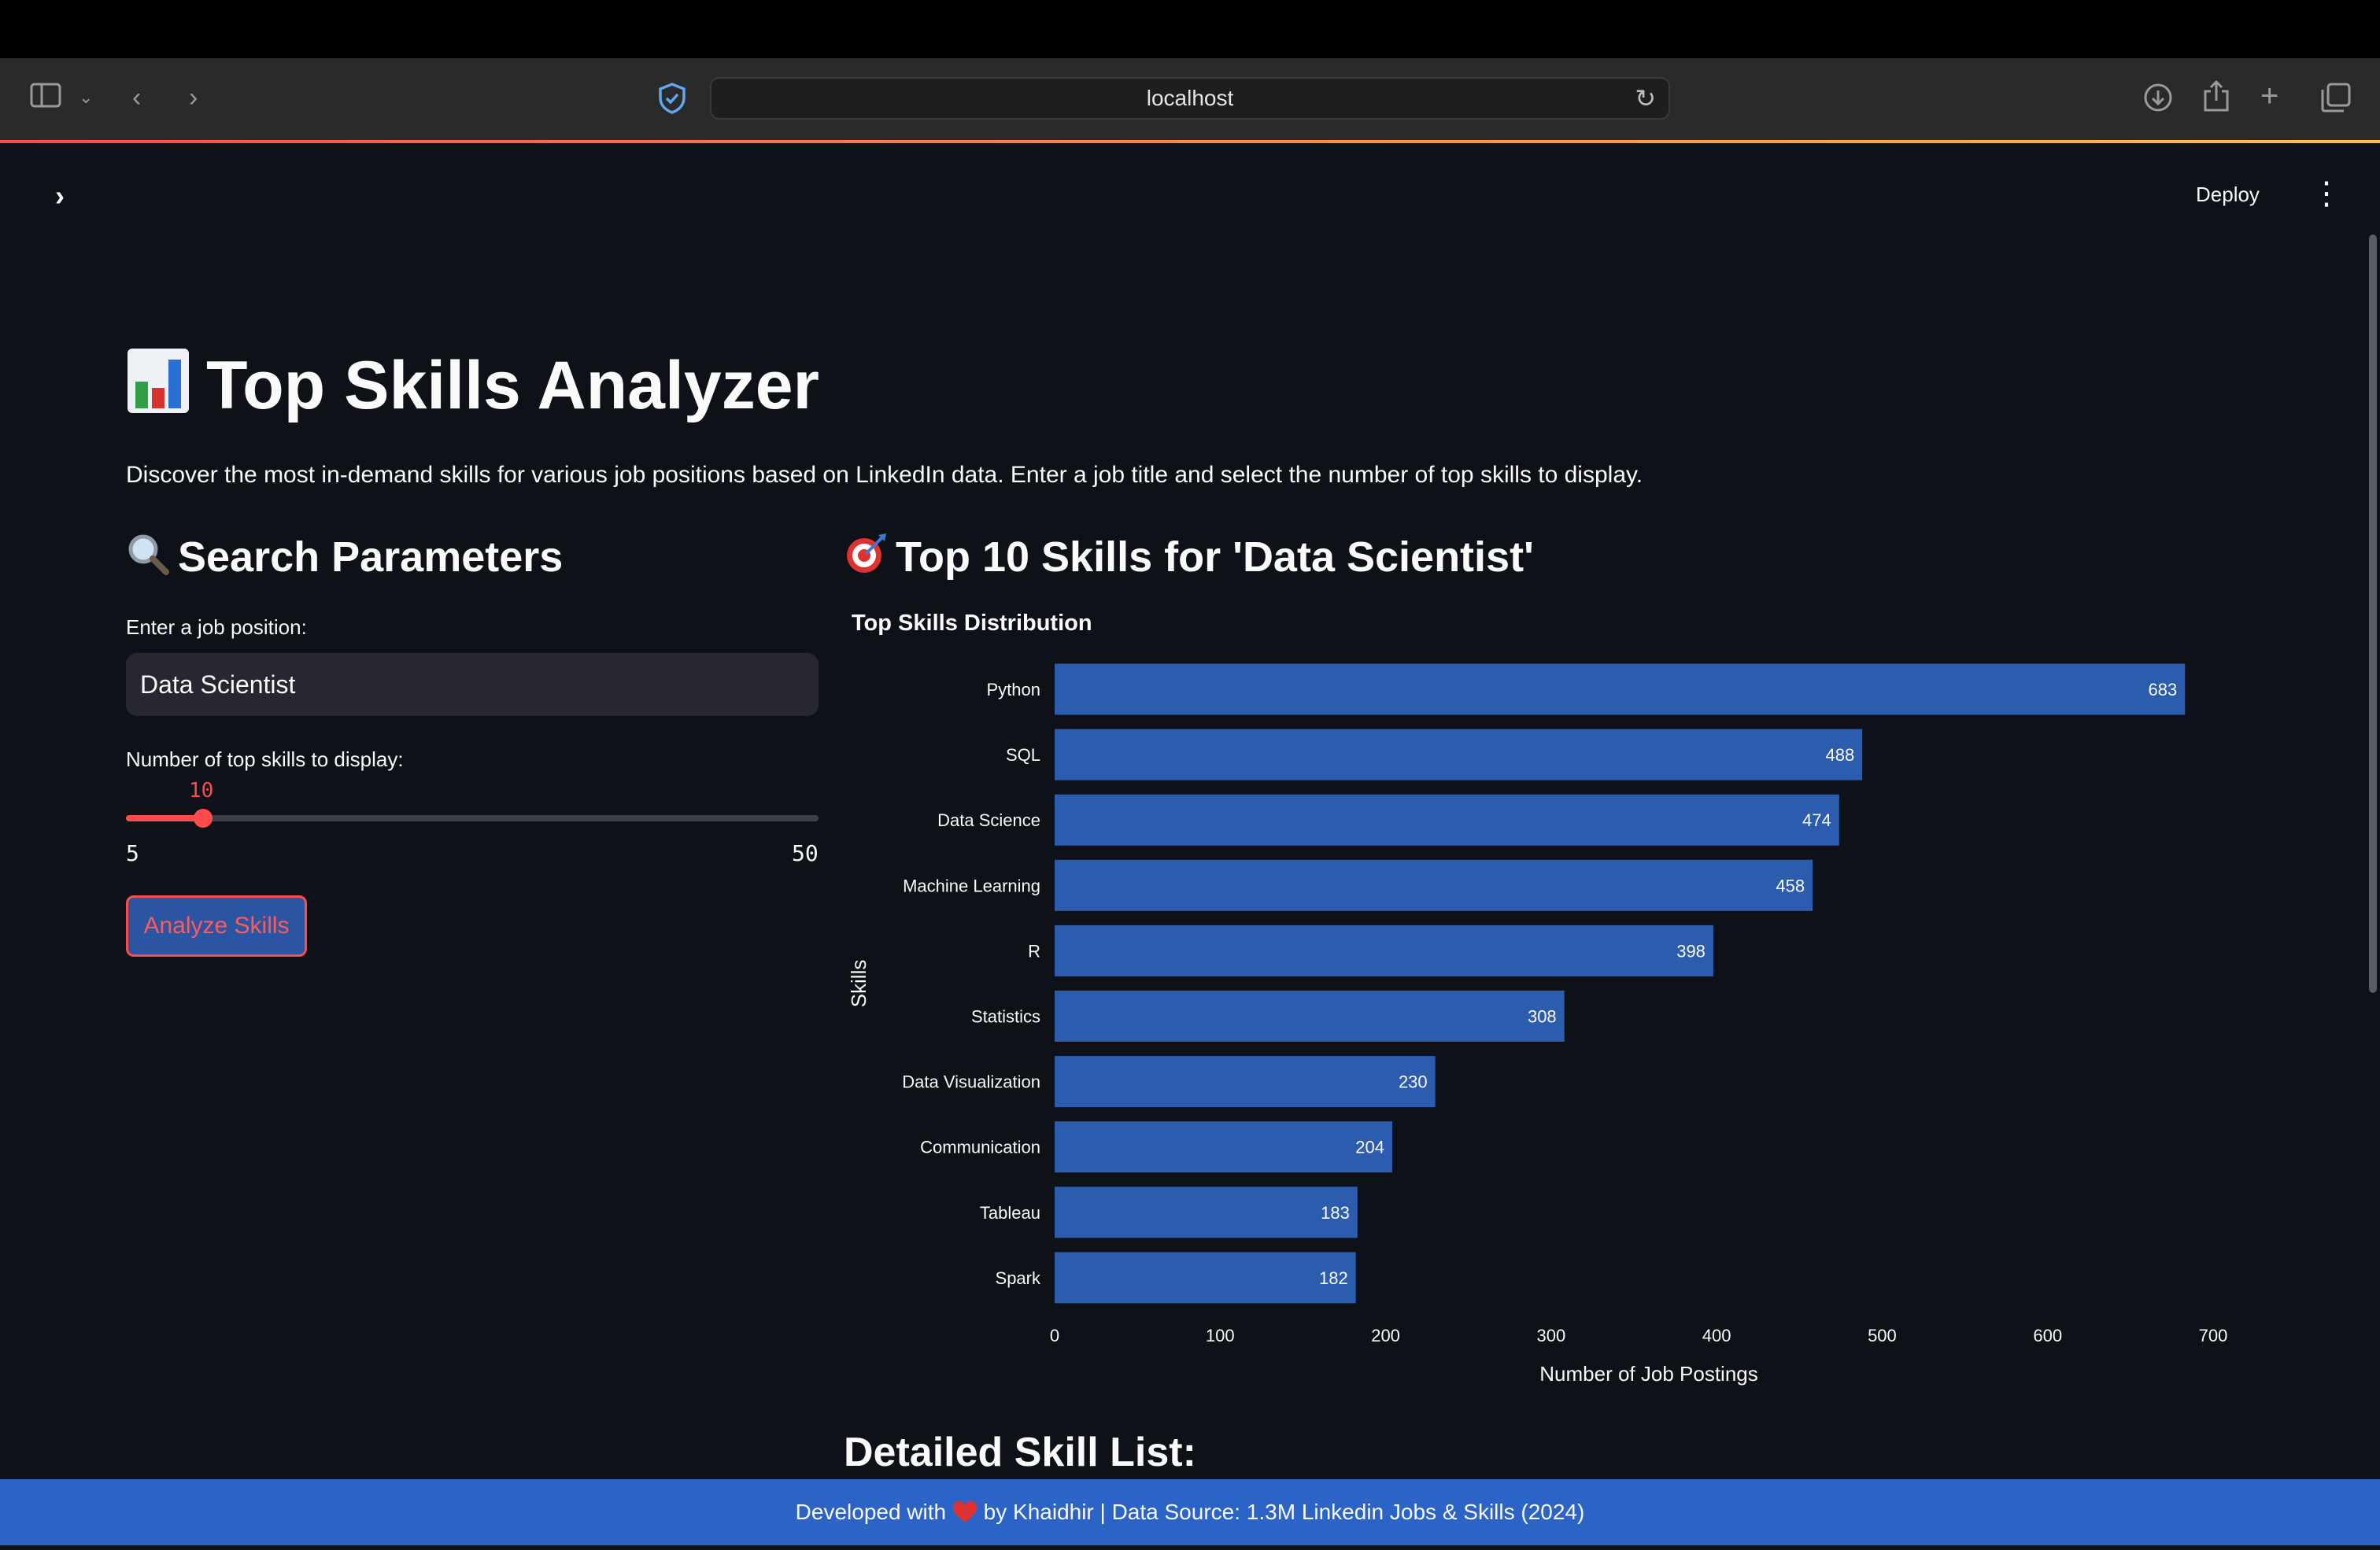 This screenshot has height=1550, width=2380. What do you see at coordinates (371, 557) in the screenshot?
I see `search-heading-text: Search Parameters` at bounding box center [371, 557].